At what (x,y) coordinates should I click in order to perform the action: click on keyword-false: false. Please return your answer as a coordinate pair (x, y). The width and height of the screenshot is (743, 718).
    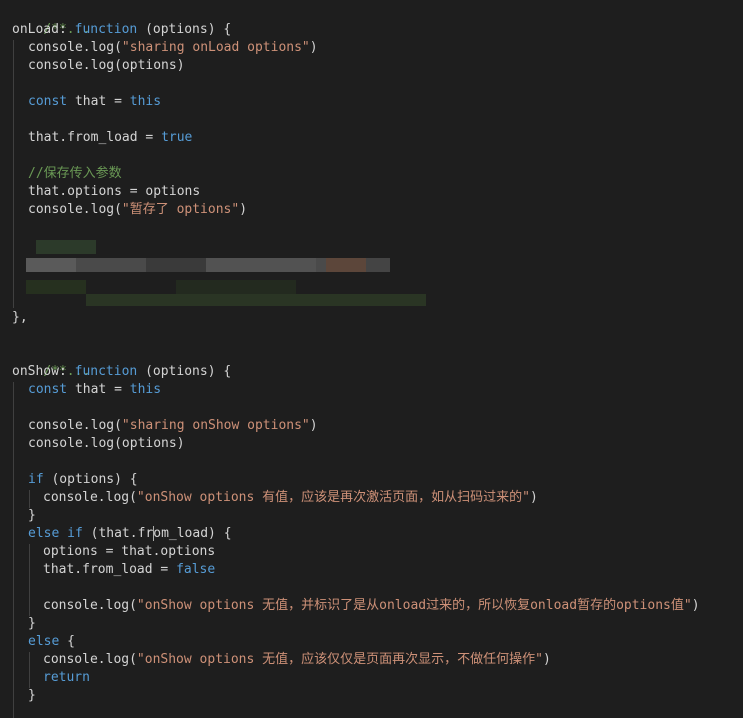
    Looking at the image, I should click on (196, 569).